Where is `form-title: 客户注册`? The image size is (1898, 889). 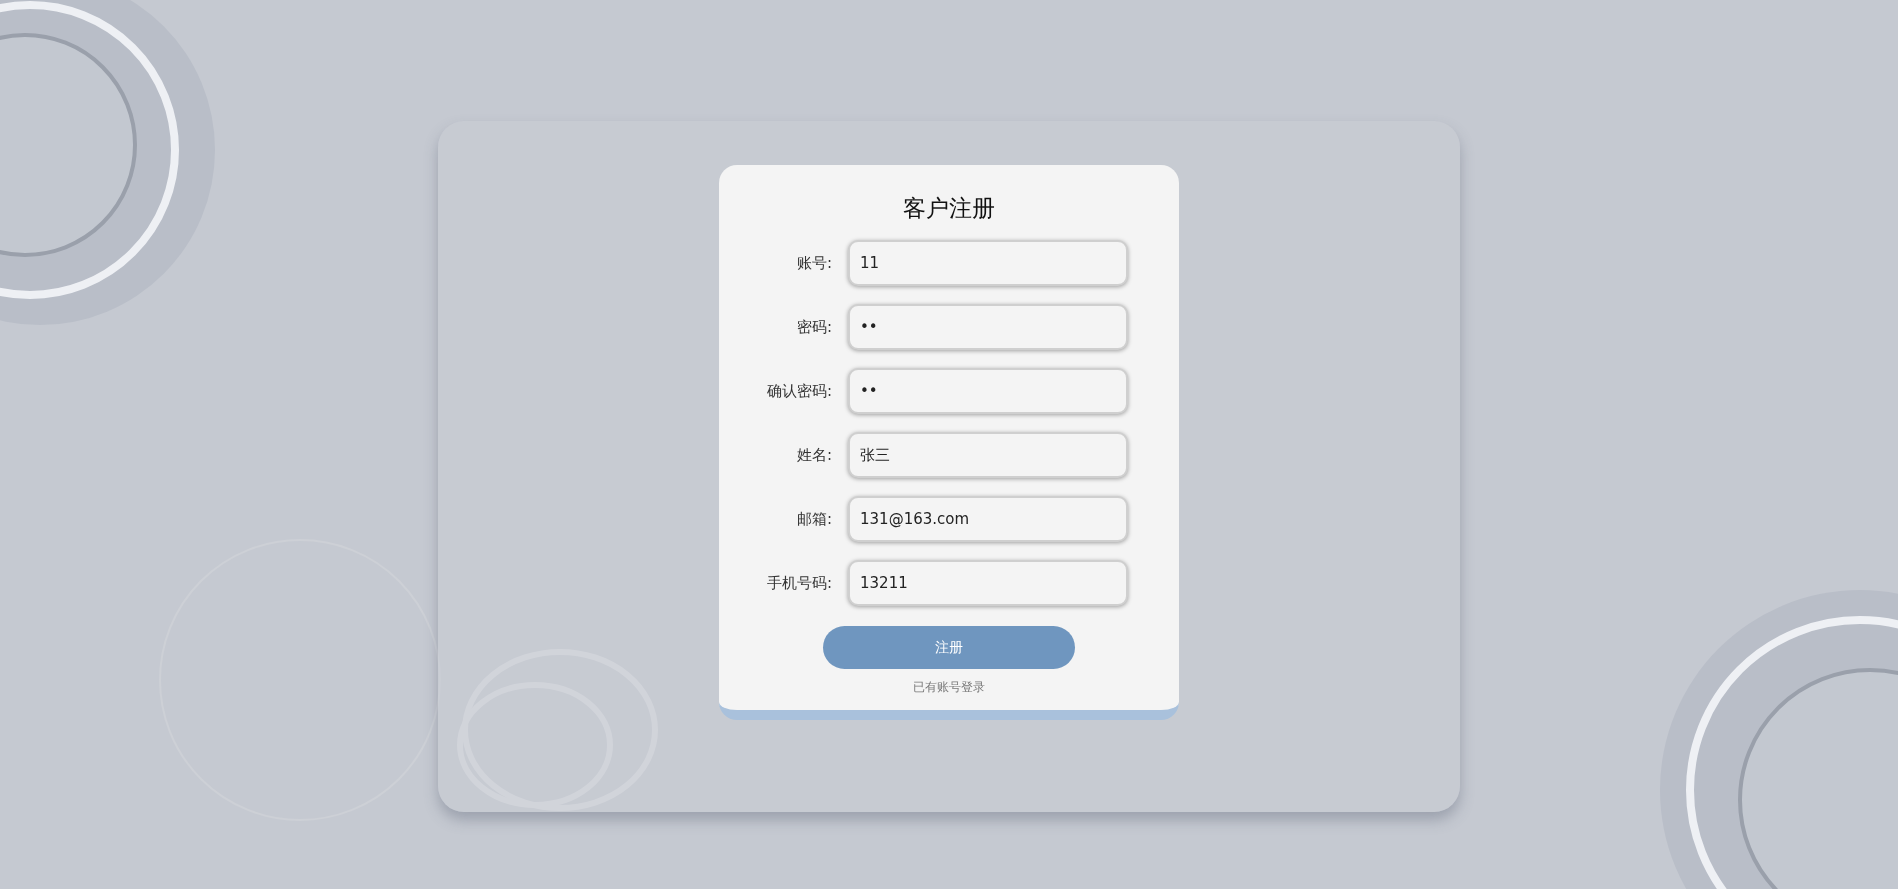 form-title: 客户注册 is located at coordinates (949, 208).